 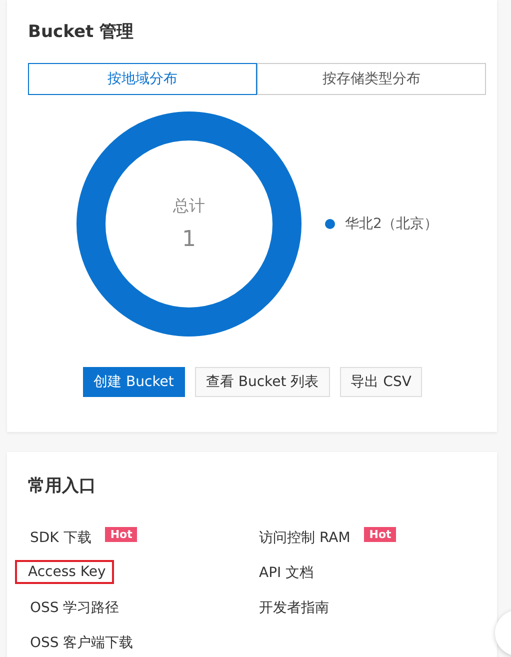 What do you see at coordinates (142, 79) in the screenshot?
I see `tab: 按地域分布` at bounding box center [142, 79].